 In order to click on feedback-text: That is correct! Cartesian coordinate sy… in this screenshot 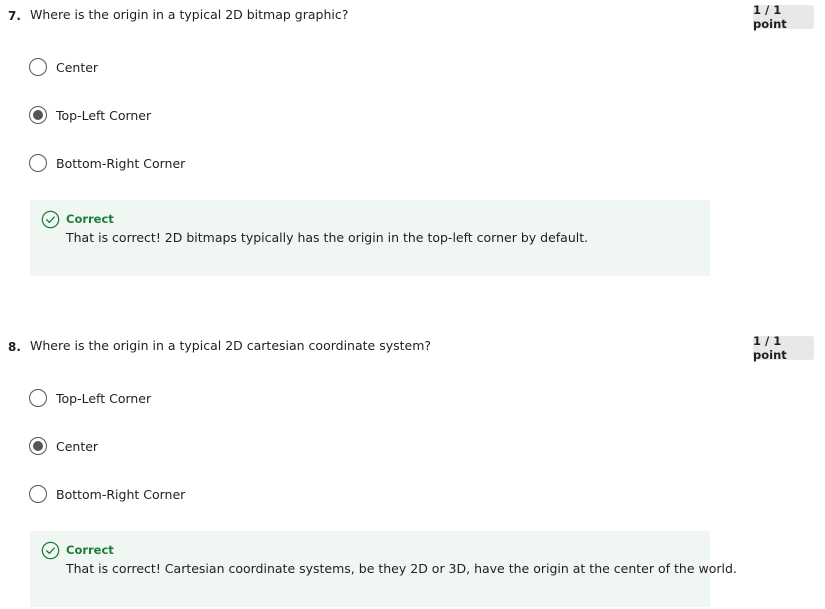, I will do `click(401, 568)`.